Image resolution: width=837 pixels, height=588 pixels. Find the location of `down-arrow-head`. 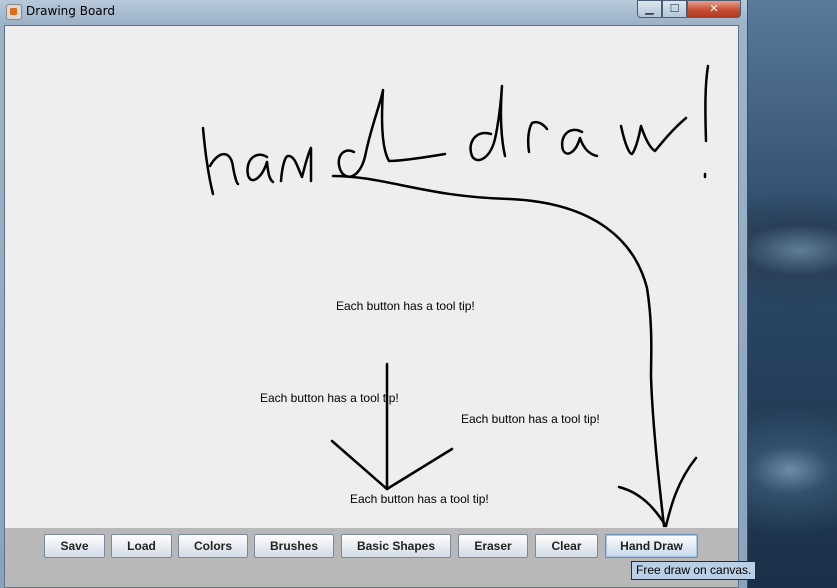

down-arrow-head is located at coordinates (392, 465).